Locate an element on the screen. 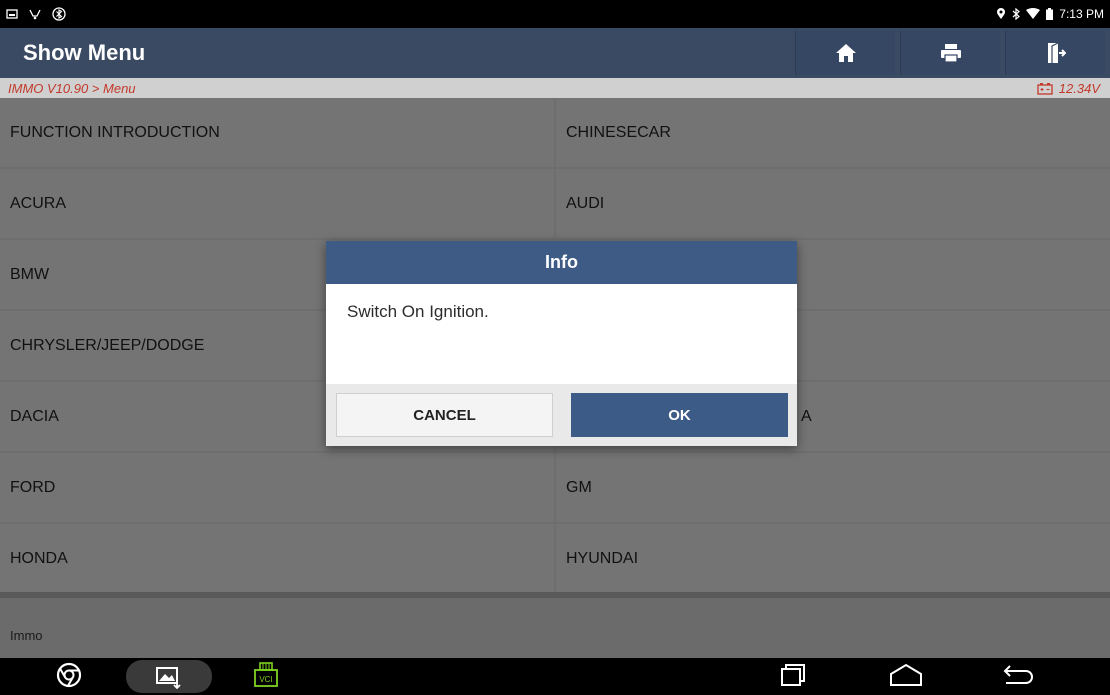 The height and width of the screenshot is (695, 1110). wifi-icon is located at coordinates (1033, 13).